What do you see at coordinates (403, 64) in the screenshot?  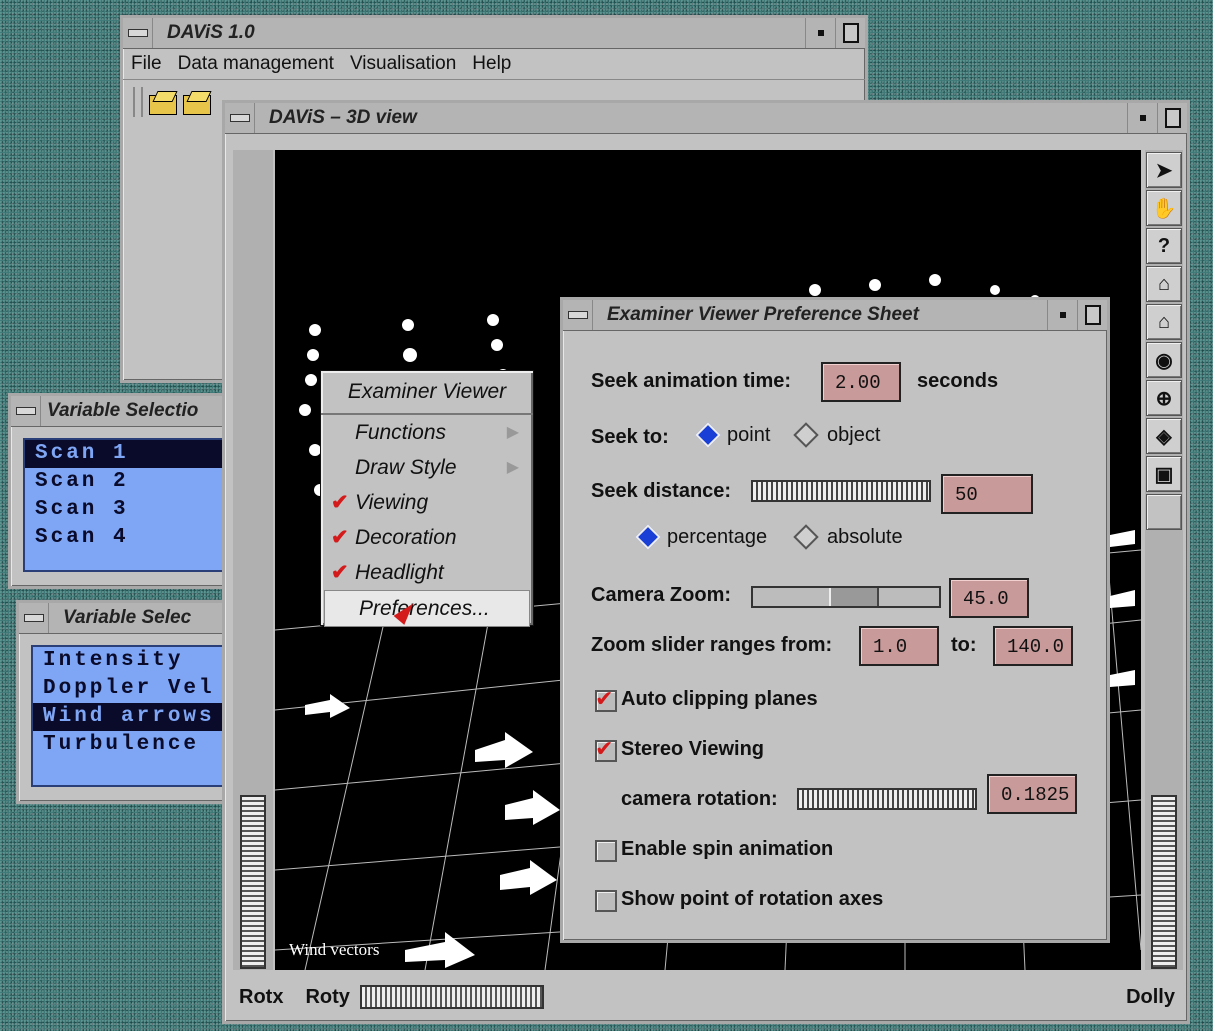 I see `menu-visualisation: Visualisation` at bounding box center [403, 64].